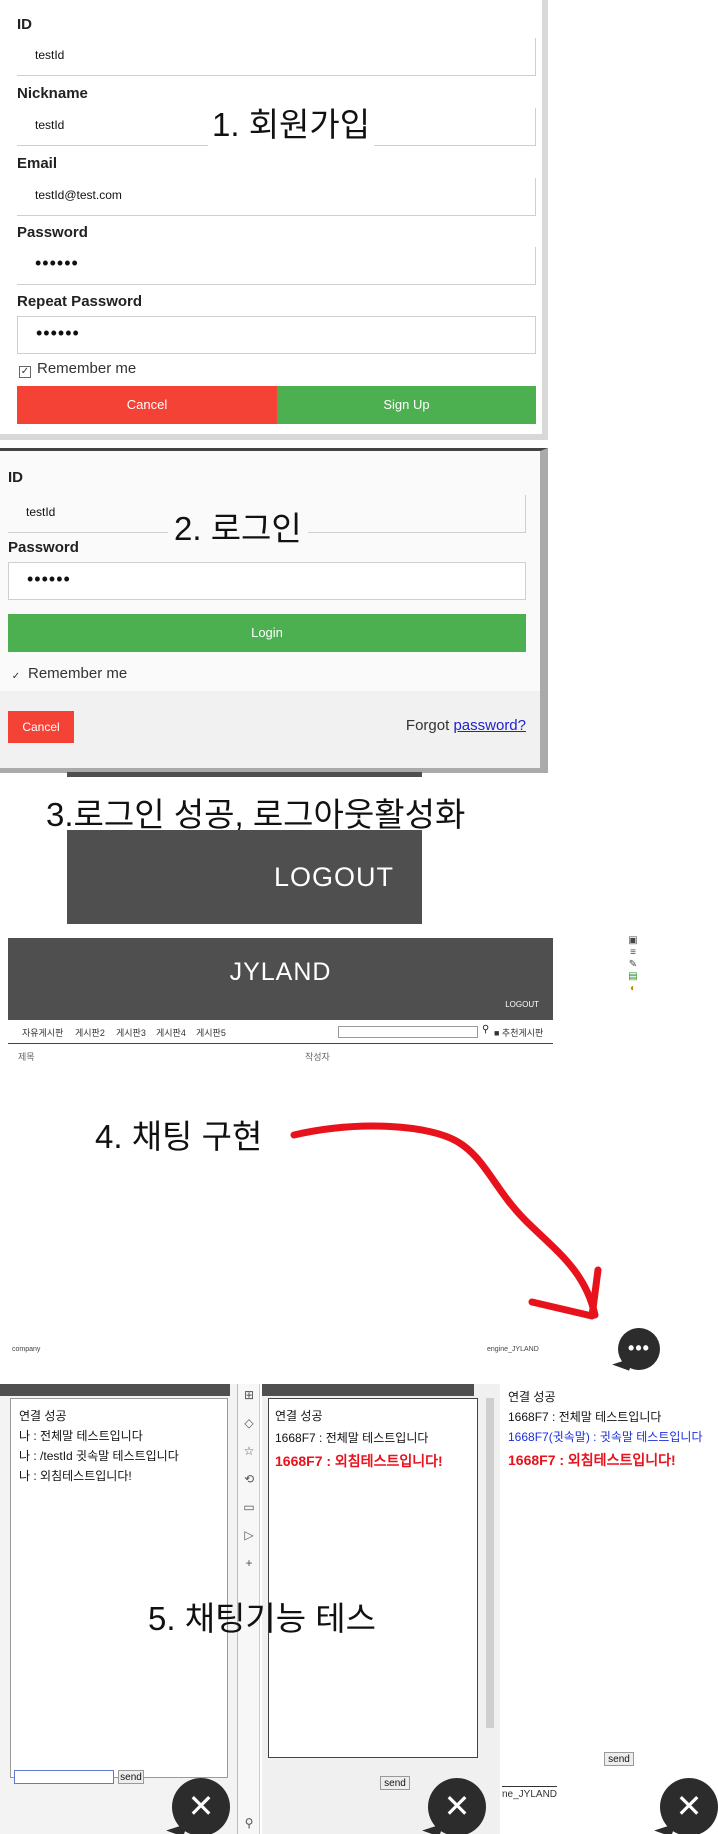 Image resolution: width=718 pixels, height=1834 pixels. What do you see at coordinates (37, 163) in the screenshot?
I see `email-label: Email` at bounding box center [37, 163].